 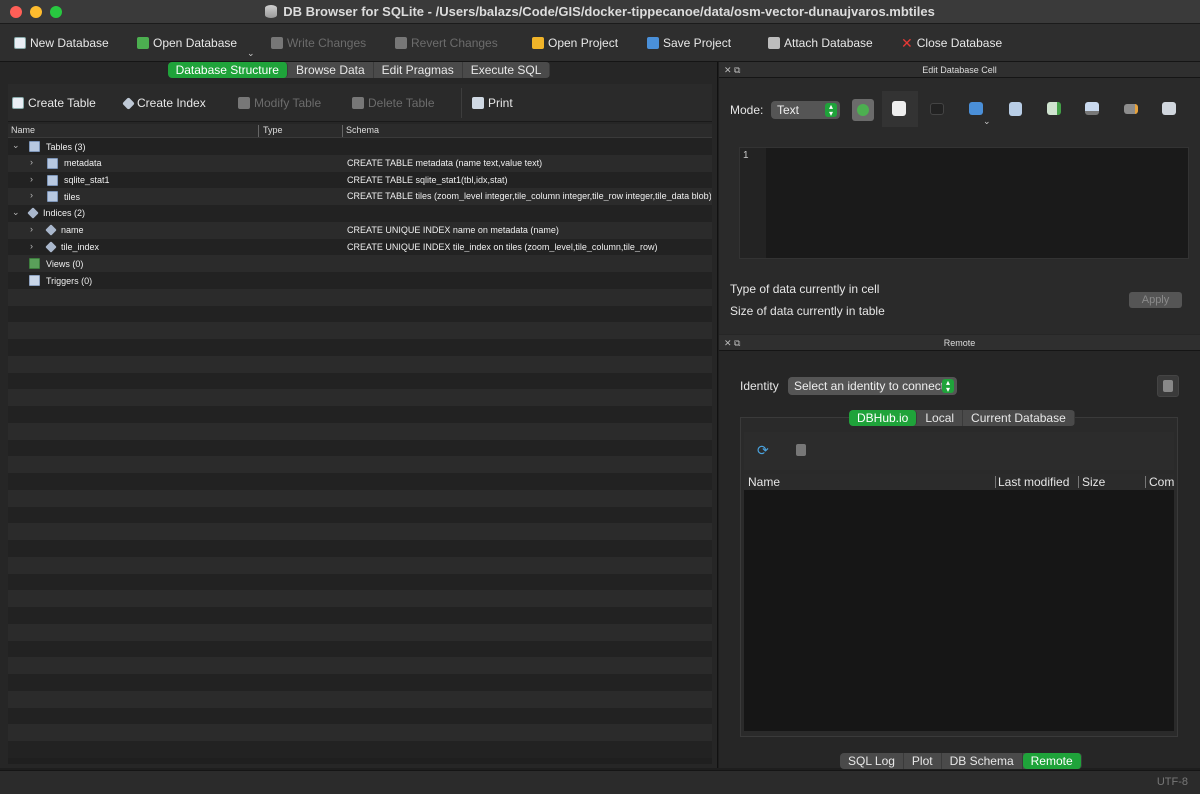 I want to click on save-project-label: Save Project, so click(x=697, y=43).